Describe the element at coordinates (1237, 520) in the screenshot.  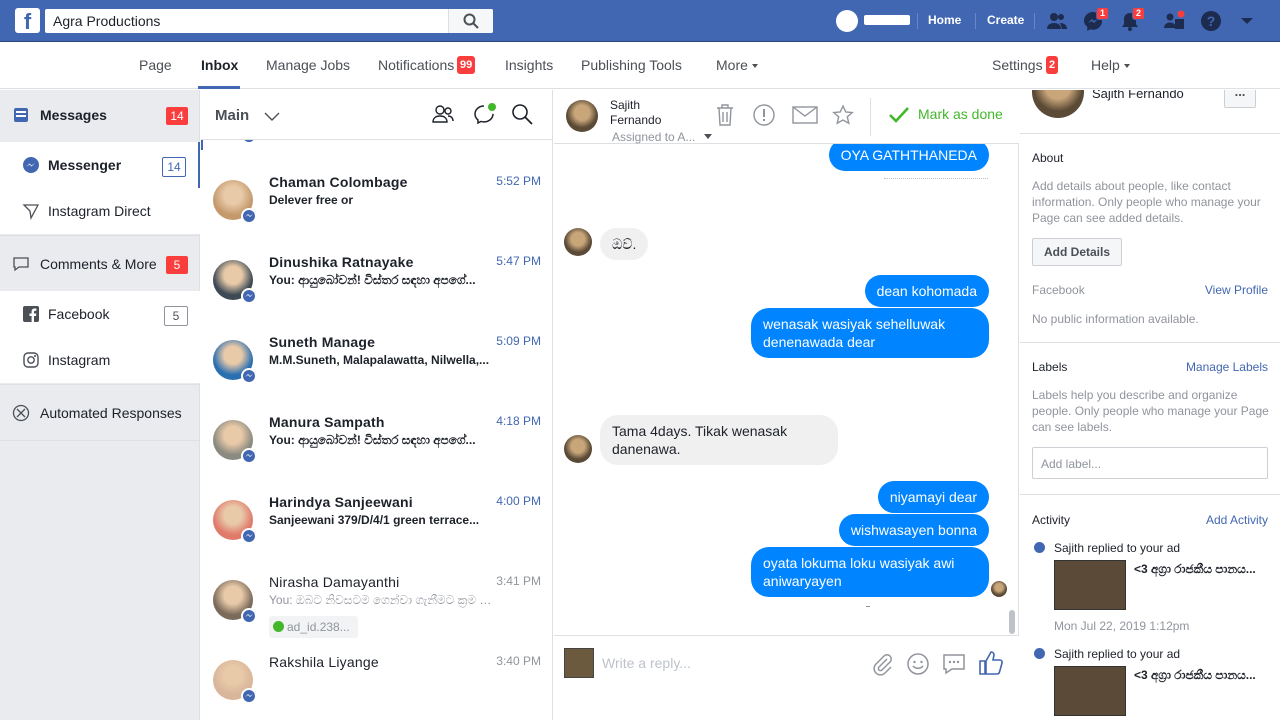
I see `add-activity-link: Add Activity` at that location.